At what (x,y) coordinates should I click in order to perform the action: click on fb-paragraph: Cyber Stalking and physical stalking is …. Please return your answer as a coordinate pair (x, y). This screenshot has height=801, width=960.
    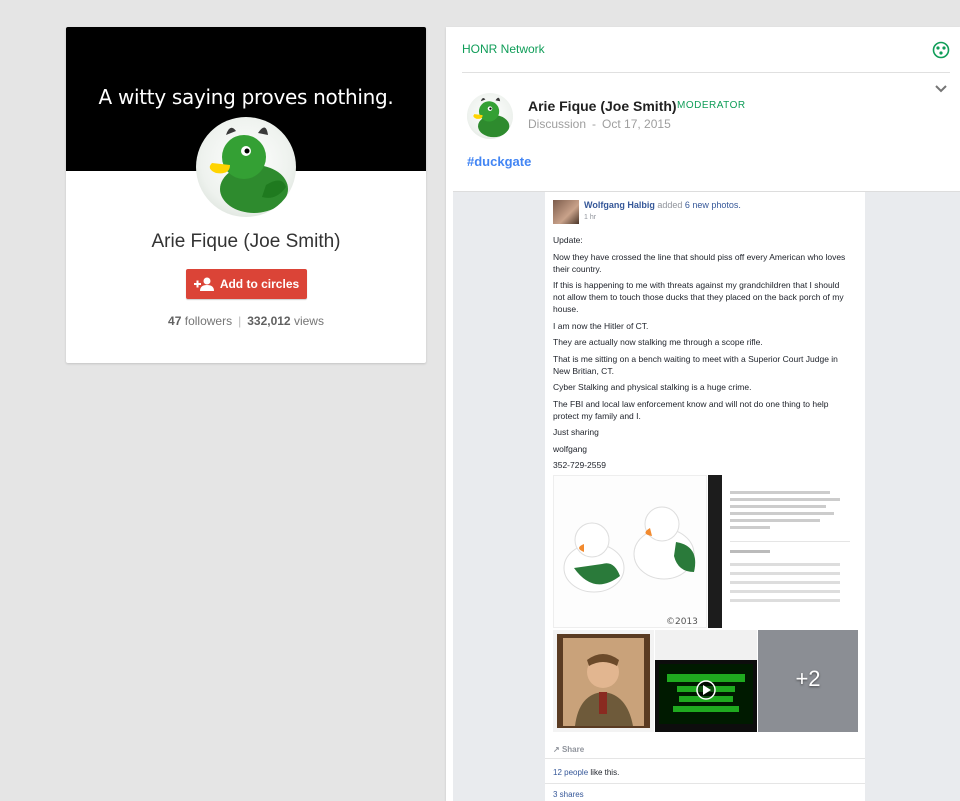
    Looking at the image, I should click on (652, 387).